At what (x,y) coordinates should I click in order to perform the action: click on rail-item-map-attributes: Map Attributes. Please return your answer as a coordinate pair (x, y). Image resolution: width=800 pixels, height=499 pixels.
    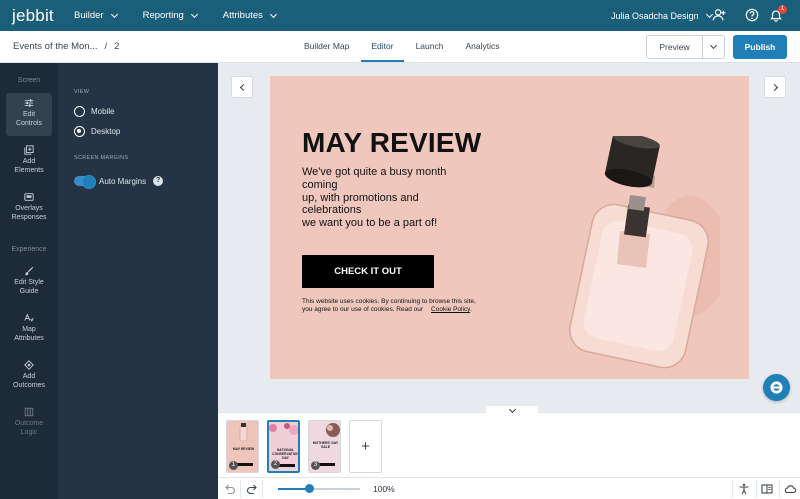
    Looking at the image, I should click on (29, 329).